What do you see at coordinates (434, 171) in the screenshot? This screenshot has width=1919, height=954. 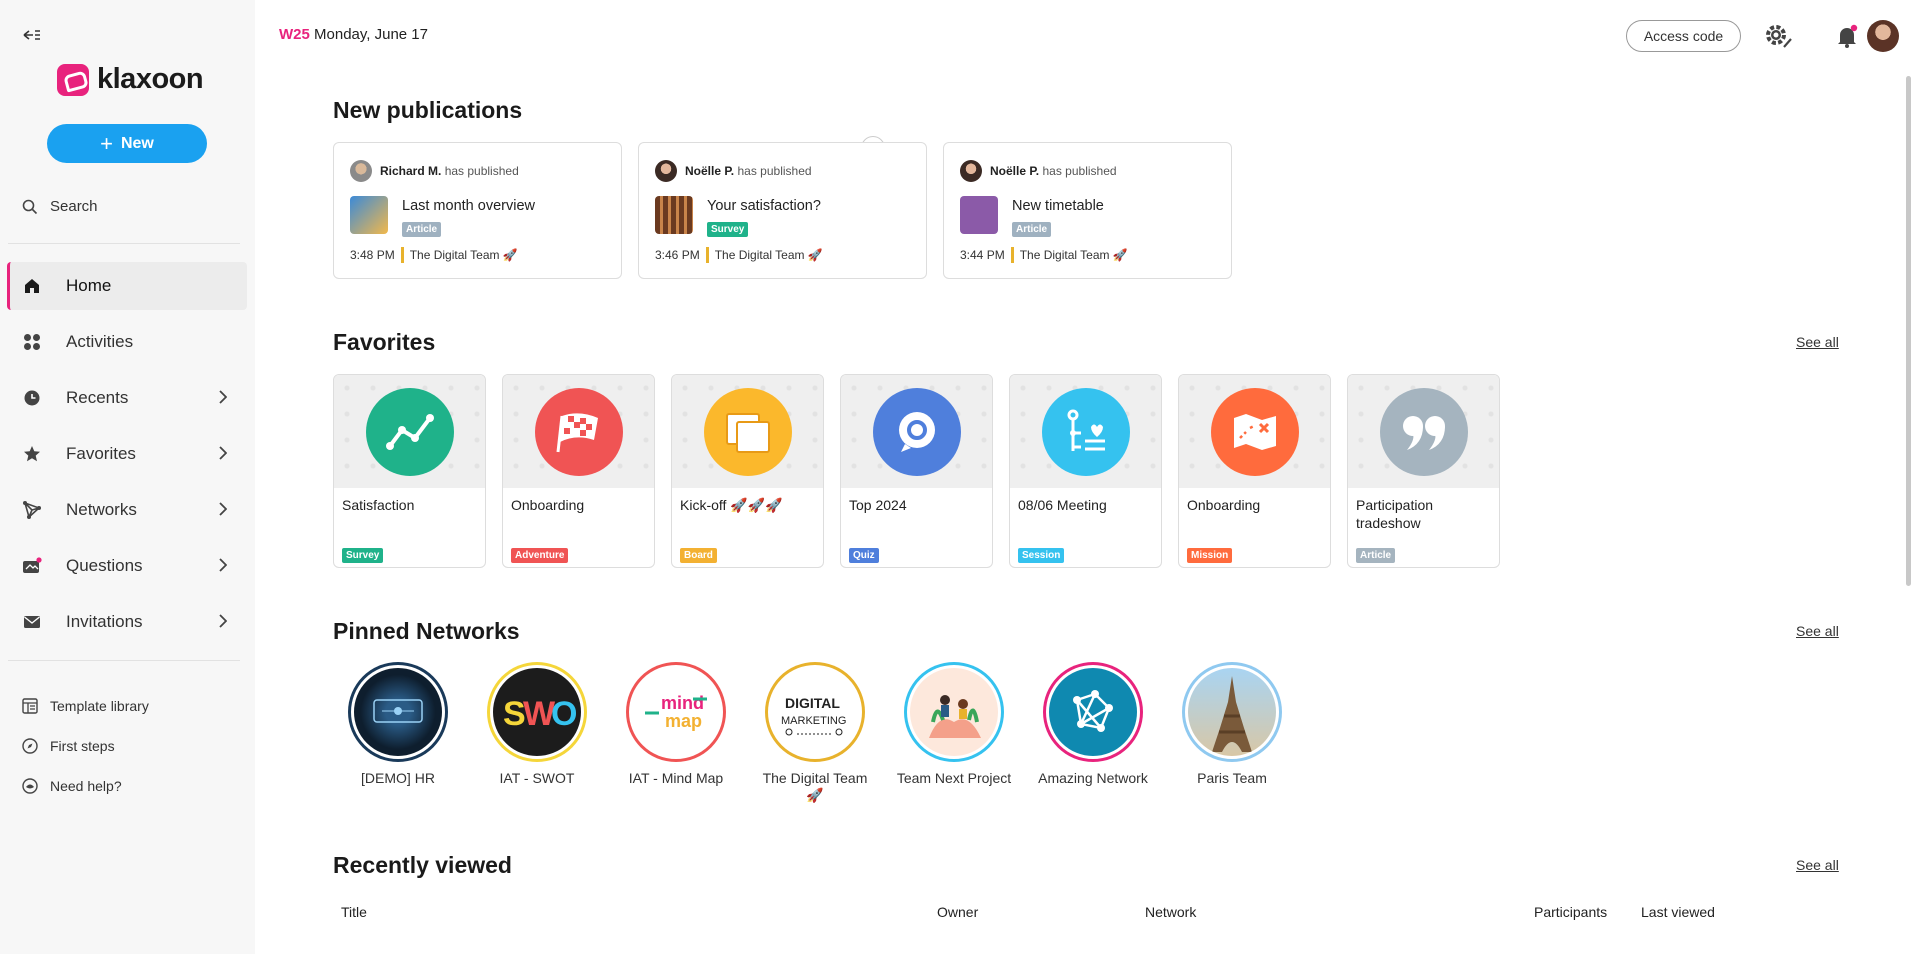 I see `publication-author: Richard M. has published` at bounding box center [434, 171].